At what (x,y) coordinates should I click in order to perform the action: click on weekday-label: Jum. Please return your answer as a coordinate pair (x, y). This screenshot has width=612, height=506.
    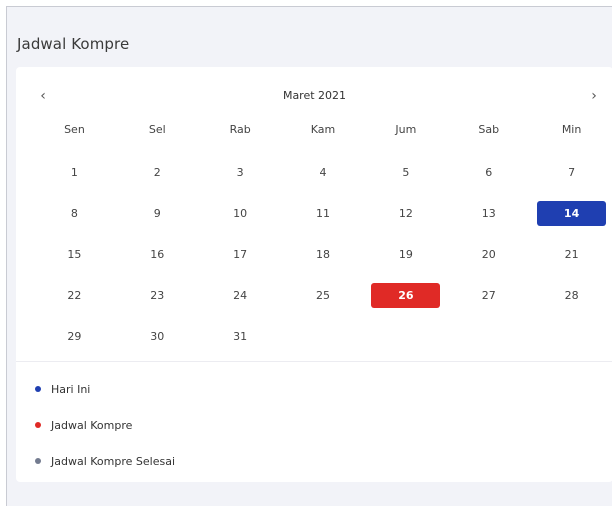
    Looking at the image, I should click on (406, 129).